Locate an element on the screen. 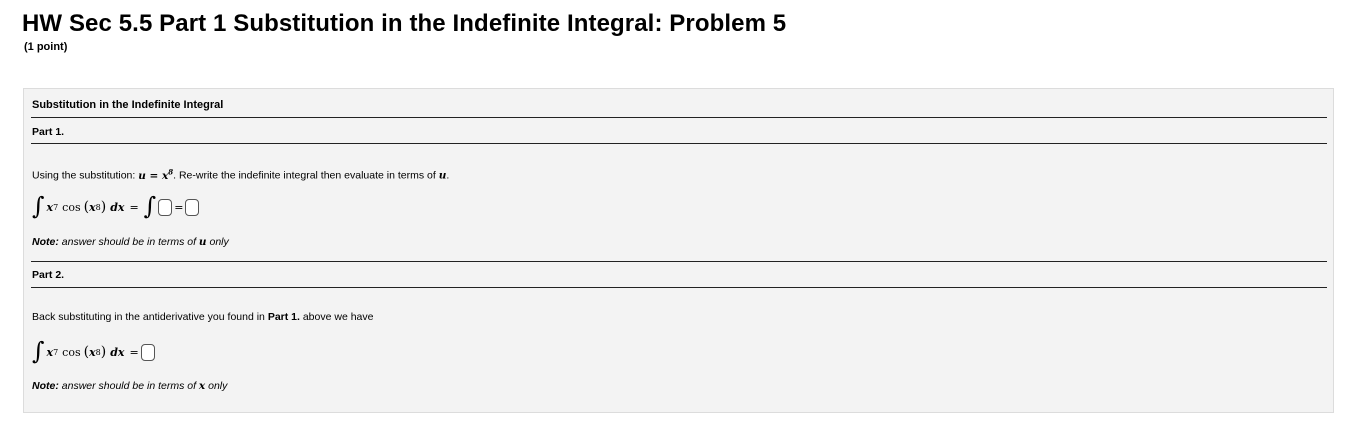 The height and width of the screenshot is (428, 1358). part1-integral-equation: ∫ x7 cos (x 8) dx = ∫ = is located at coordinates (116, 206).